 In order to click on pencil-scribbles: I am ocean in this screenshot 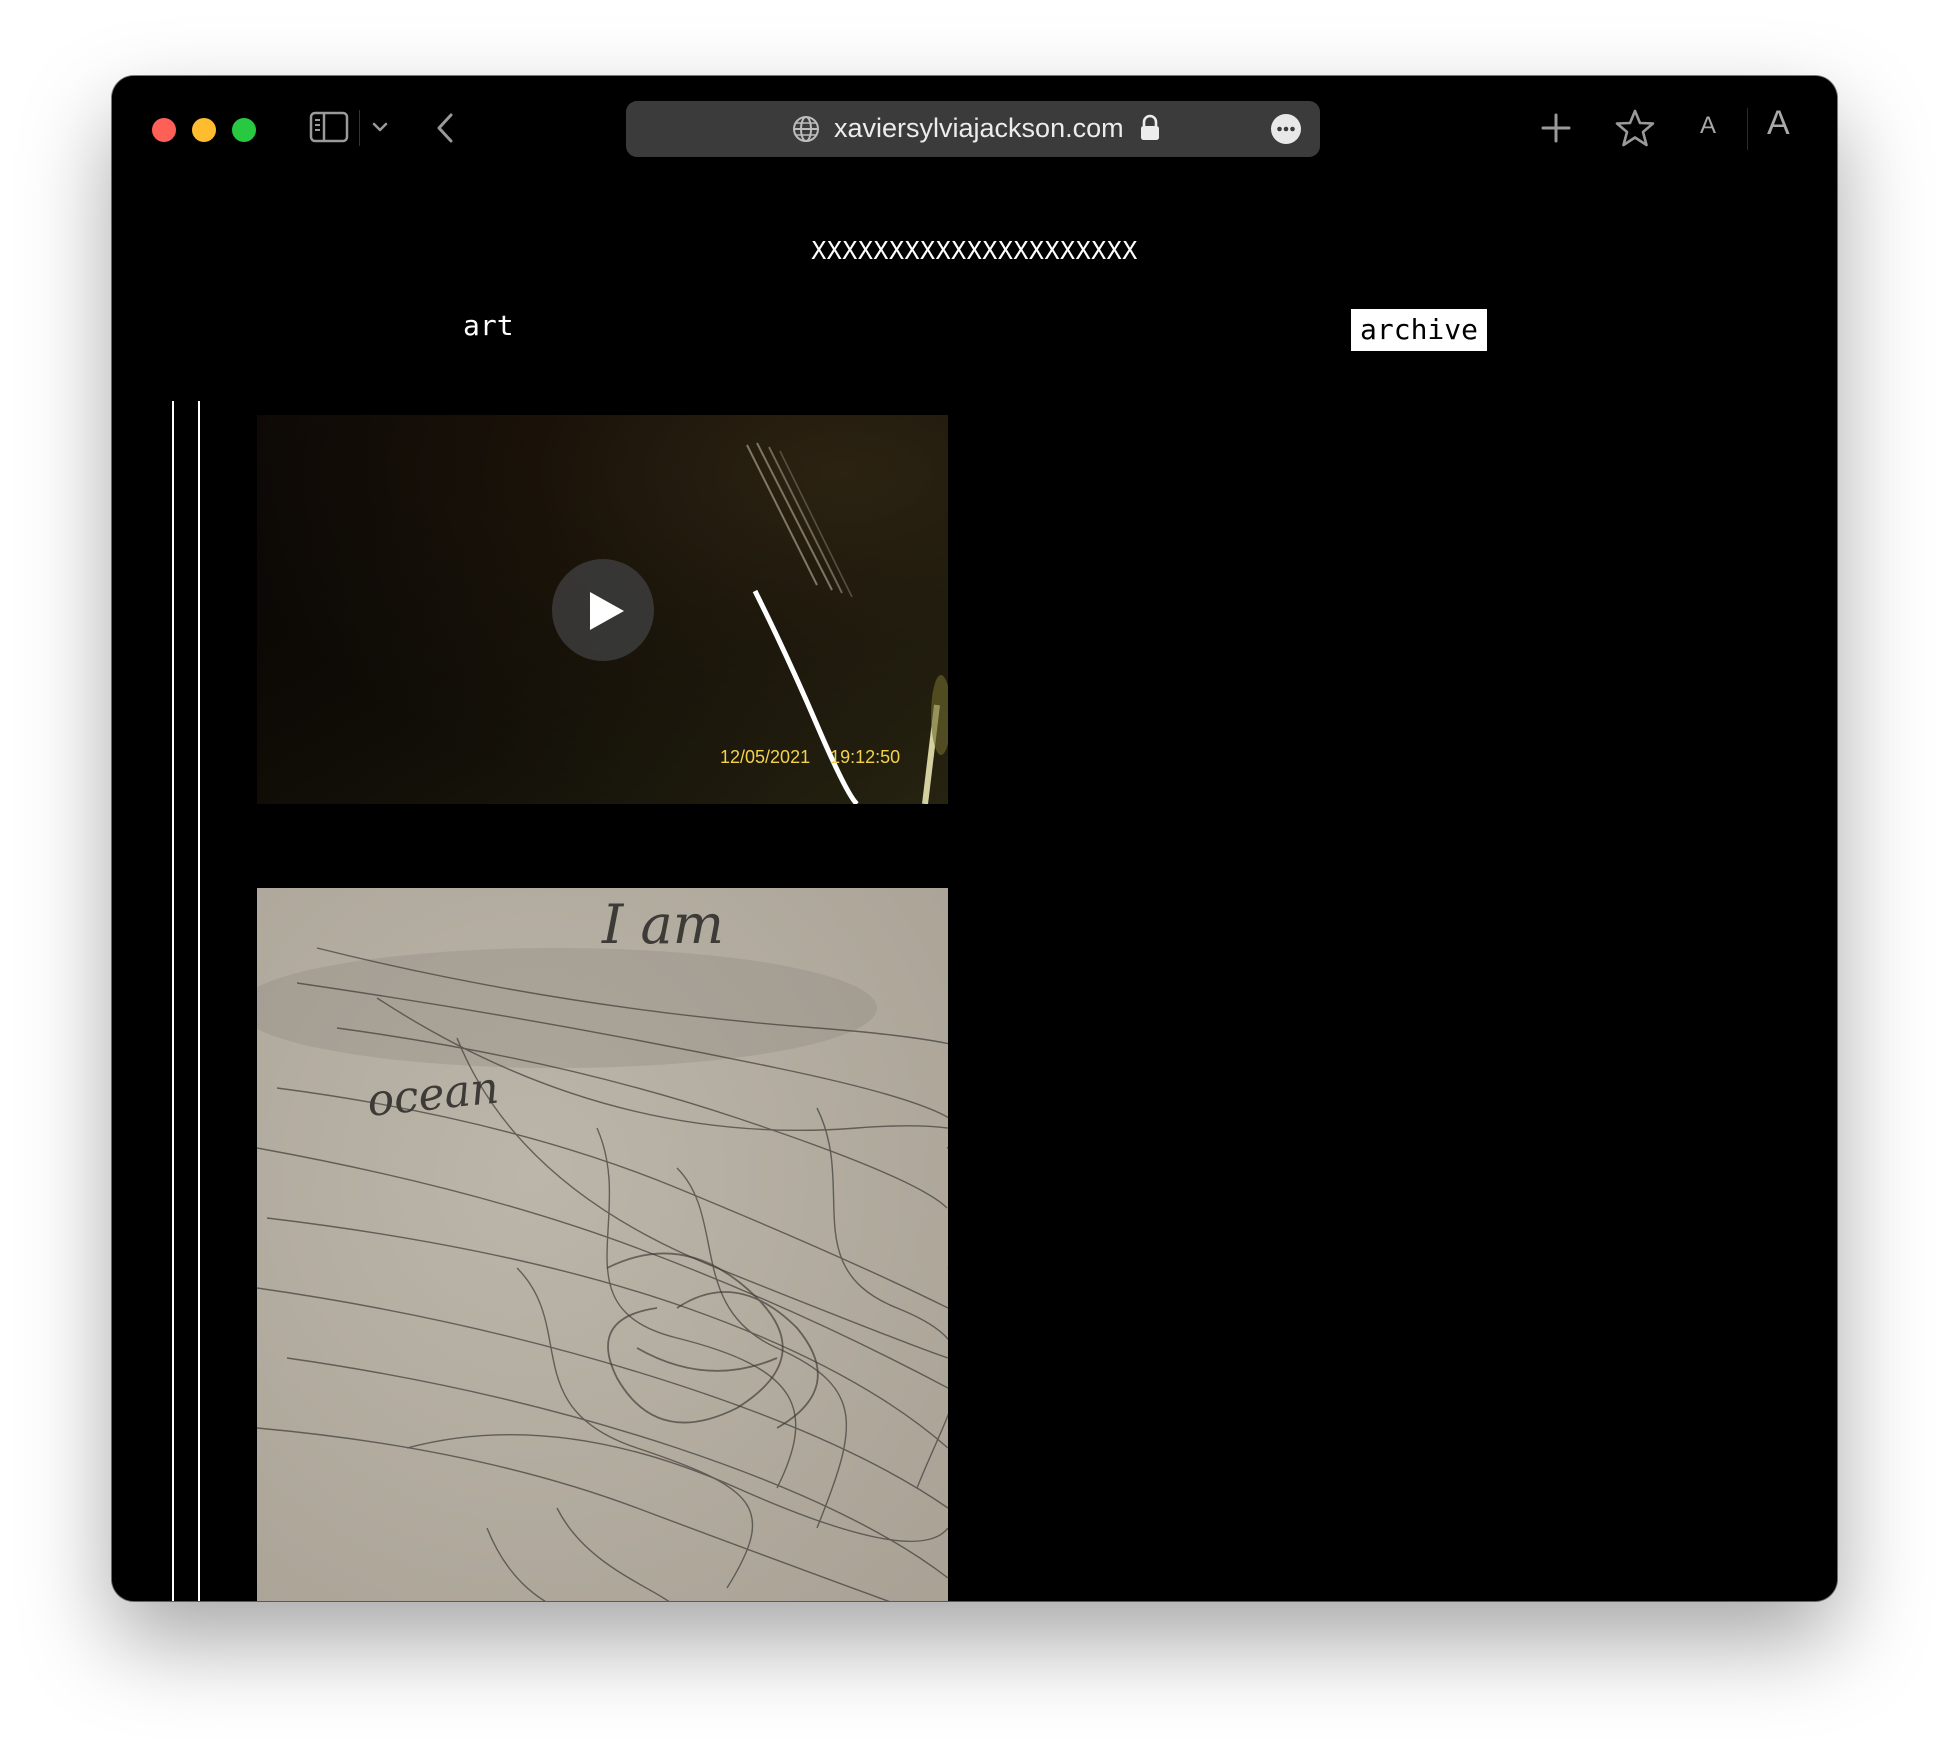, I will do `click(602, 1244)`.